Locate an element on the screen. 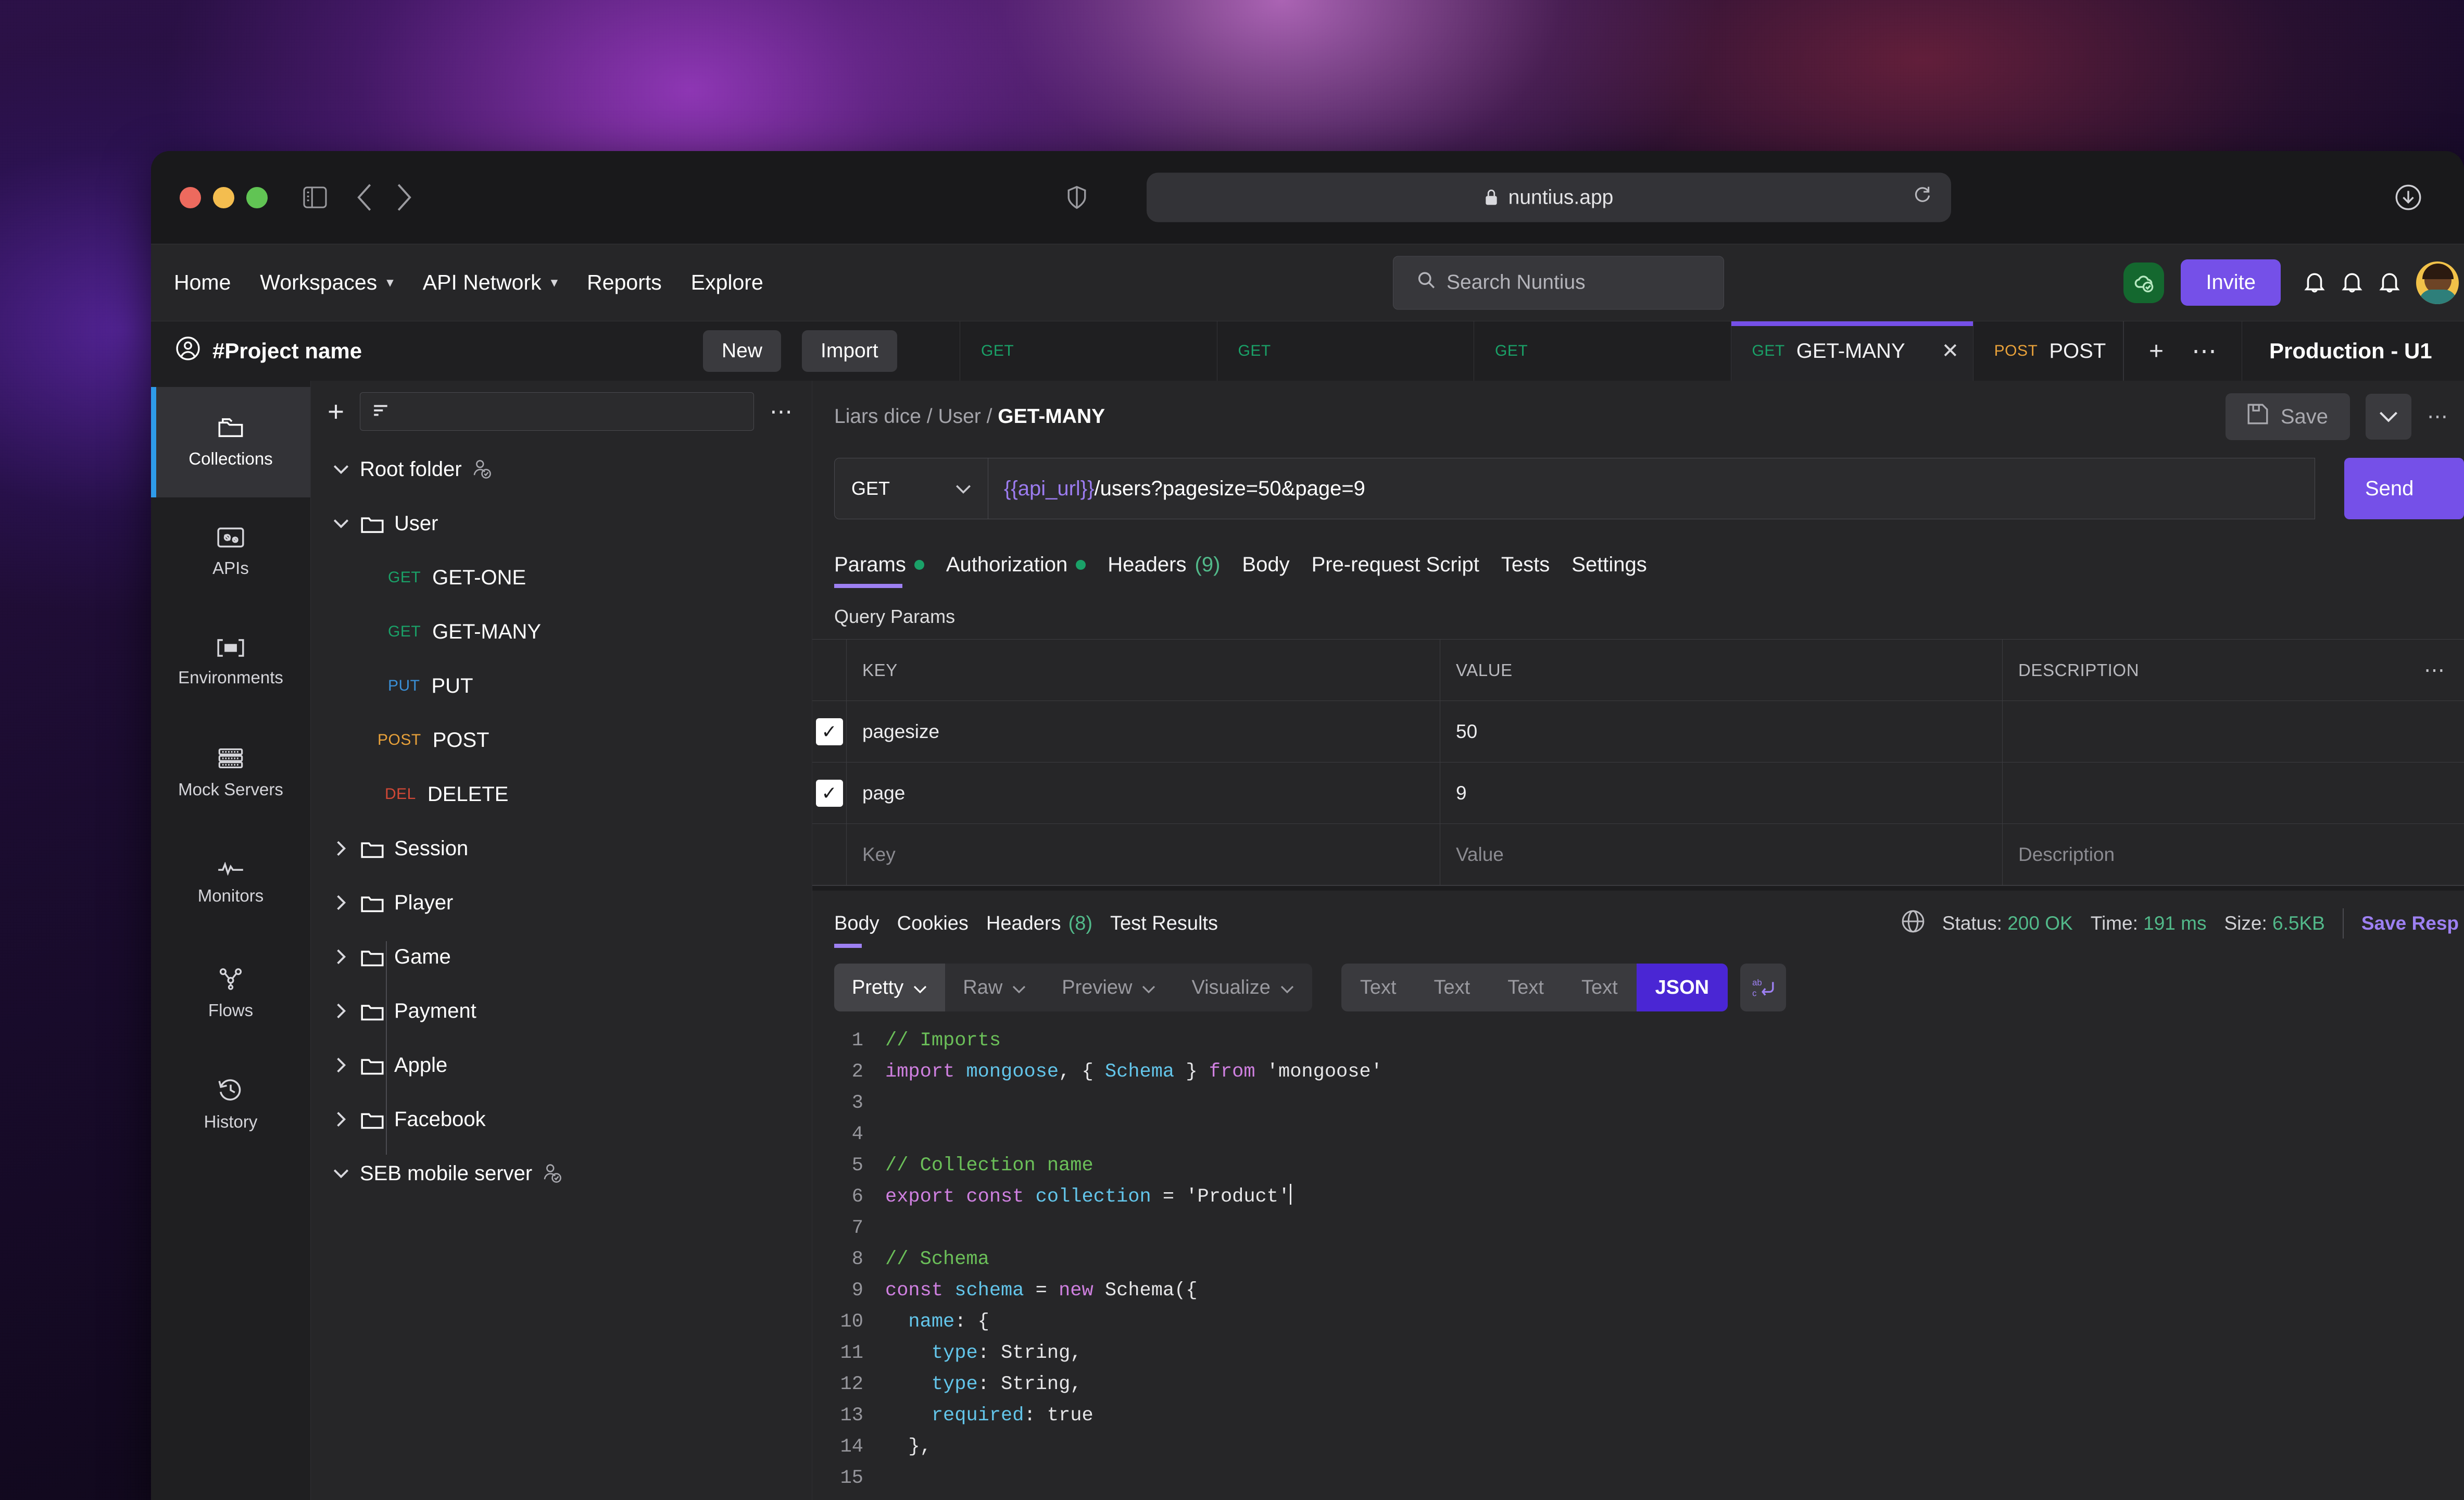  sidebar-item-mock-servers: Mock Servers is located at coordinates (230, 773).